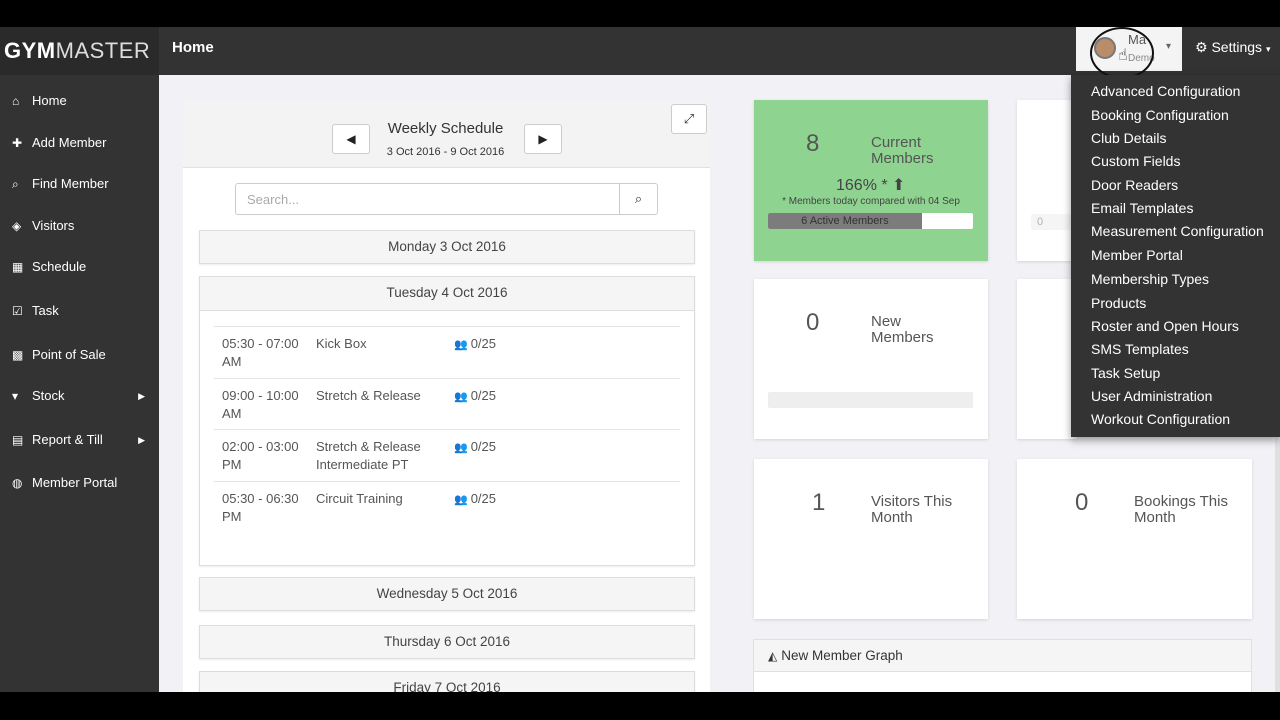  Describe the element at coordinates (447, 507) in the screenshot. I see `class-row: 05:30 - 06:30 PM Circuit Training 👥 0/25` at that location.